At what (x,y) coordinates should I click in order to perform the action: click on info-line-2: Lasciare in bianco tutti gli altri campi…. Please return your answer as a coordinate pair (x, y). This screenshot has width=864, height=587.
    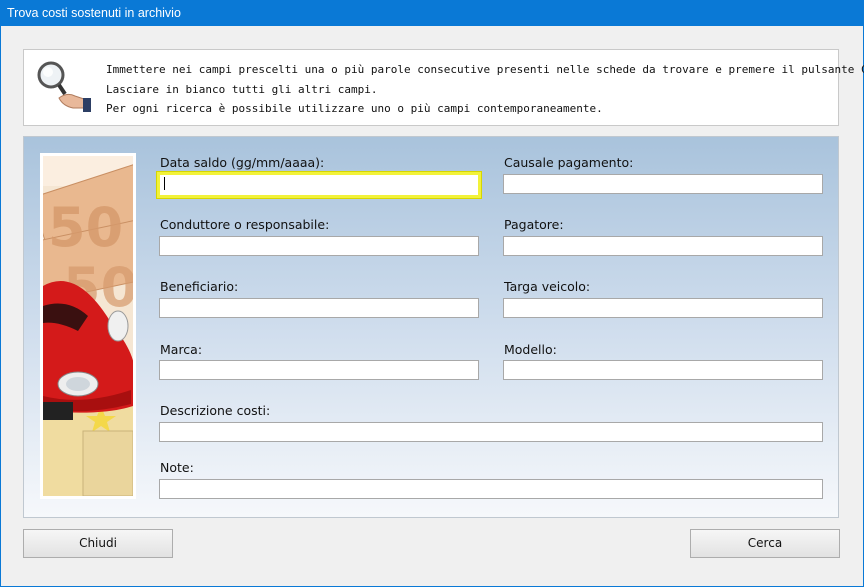
    Looking at the image, I should click on (242, 89).